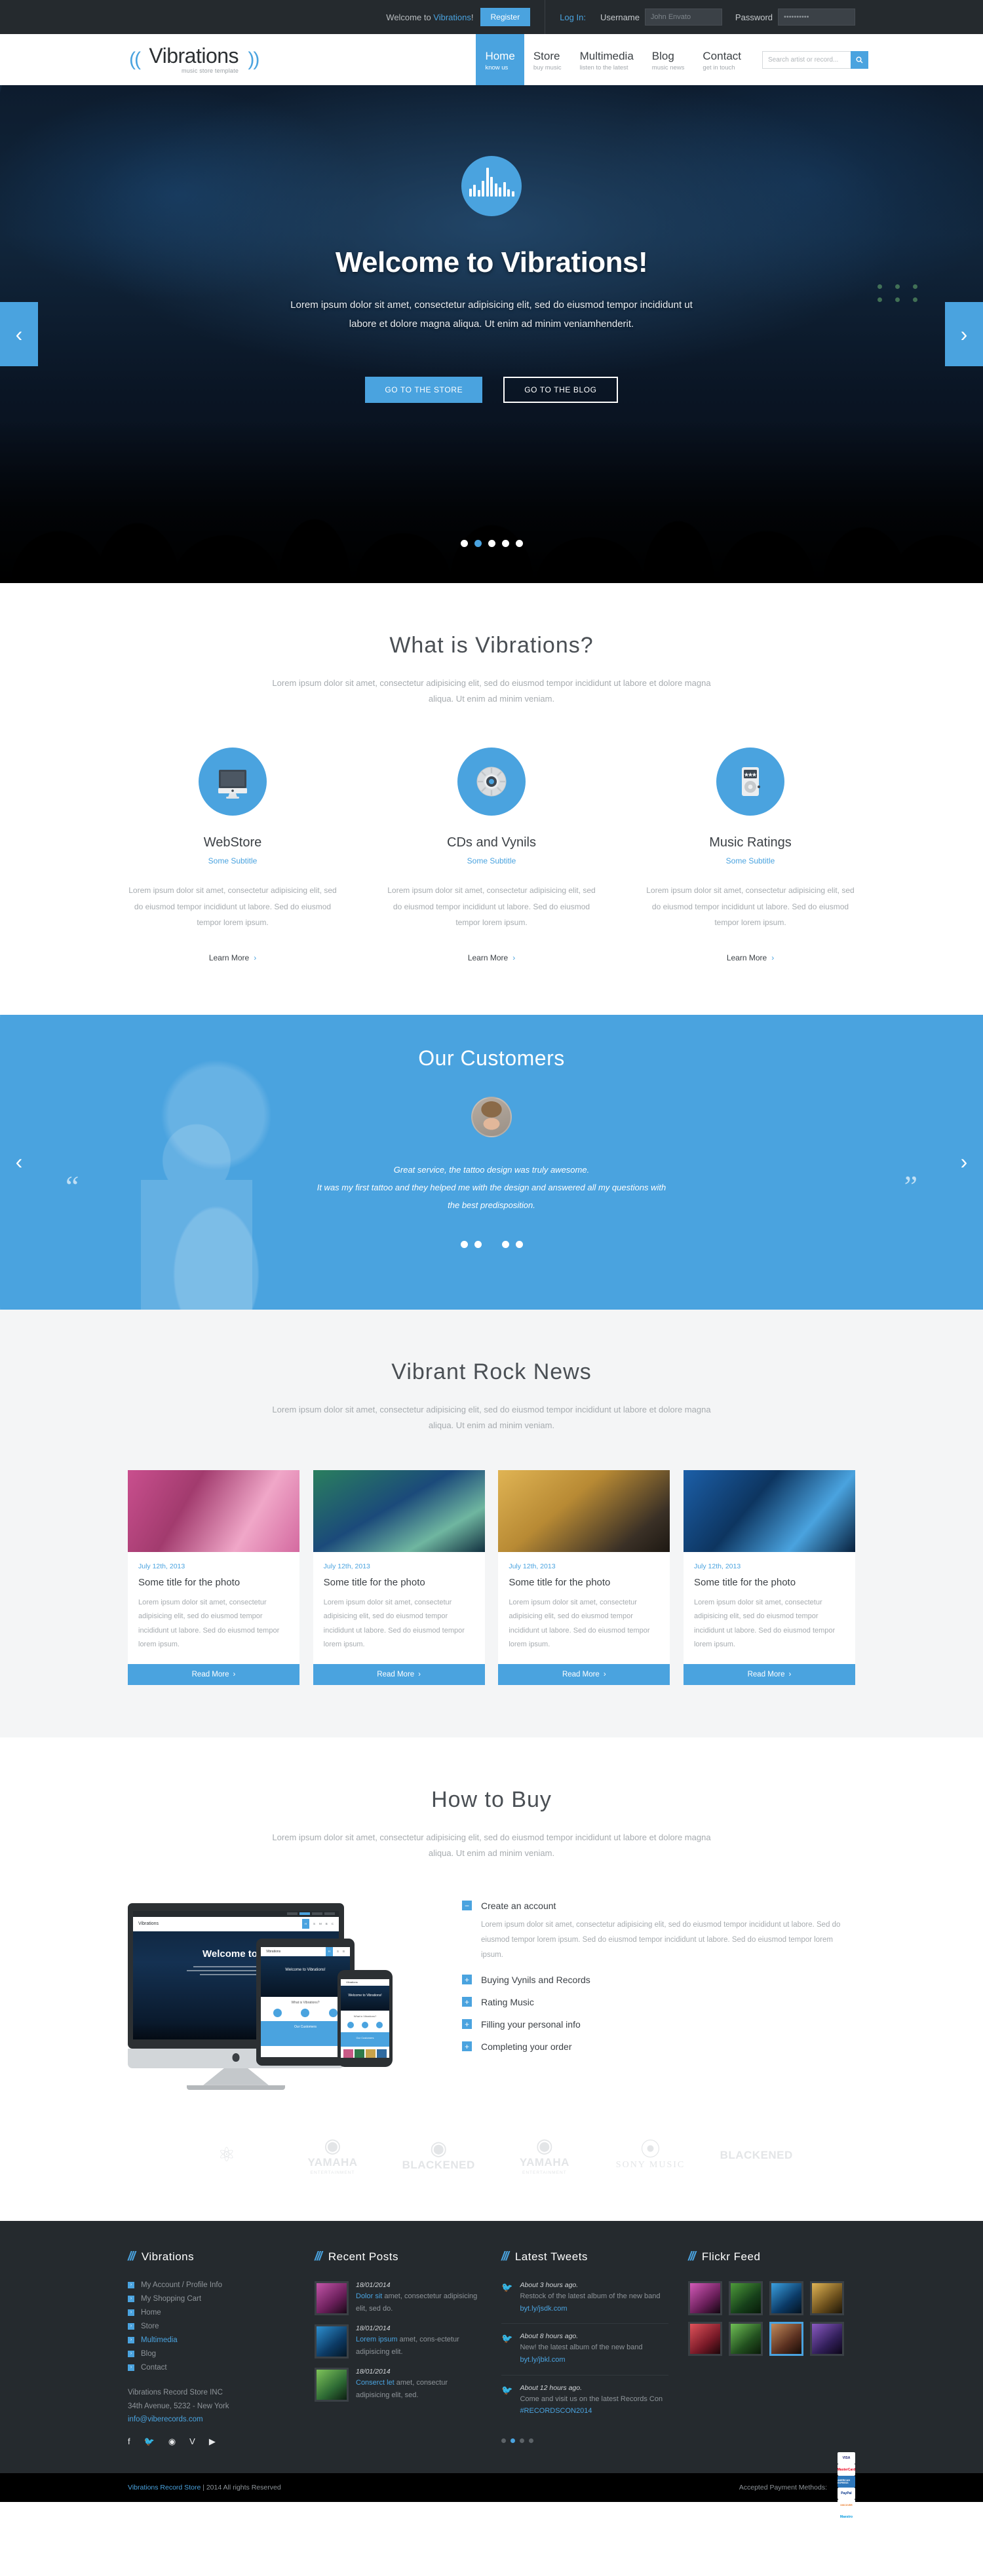 The height and width of the screenshot is (2576, 983). Describe the element at coordinates (211, 2368) in the screenshot. I see `footer-link: › Contact` at that location.